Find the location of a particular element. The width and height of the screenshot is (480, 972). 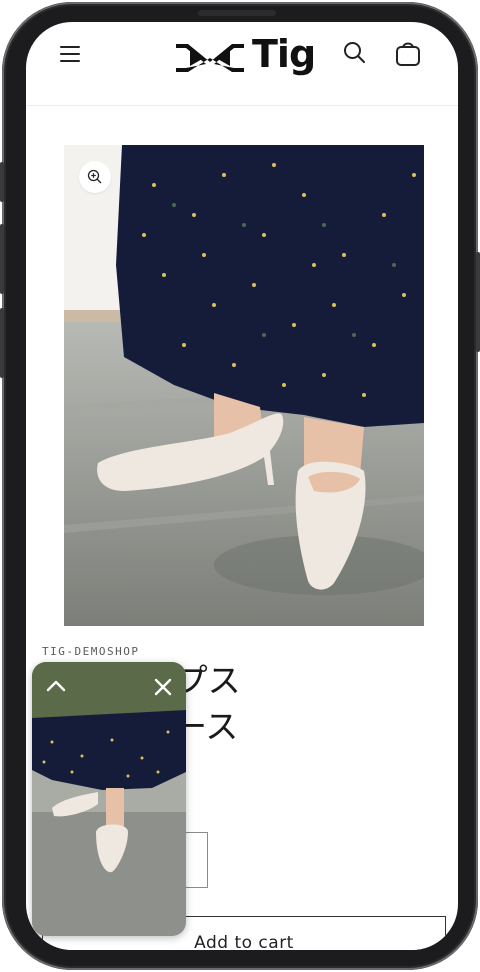

zoom-button is located at coordinates (95, 177).